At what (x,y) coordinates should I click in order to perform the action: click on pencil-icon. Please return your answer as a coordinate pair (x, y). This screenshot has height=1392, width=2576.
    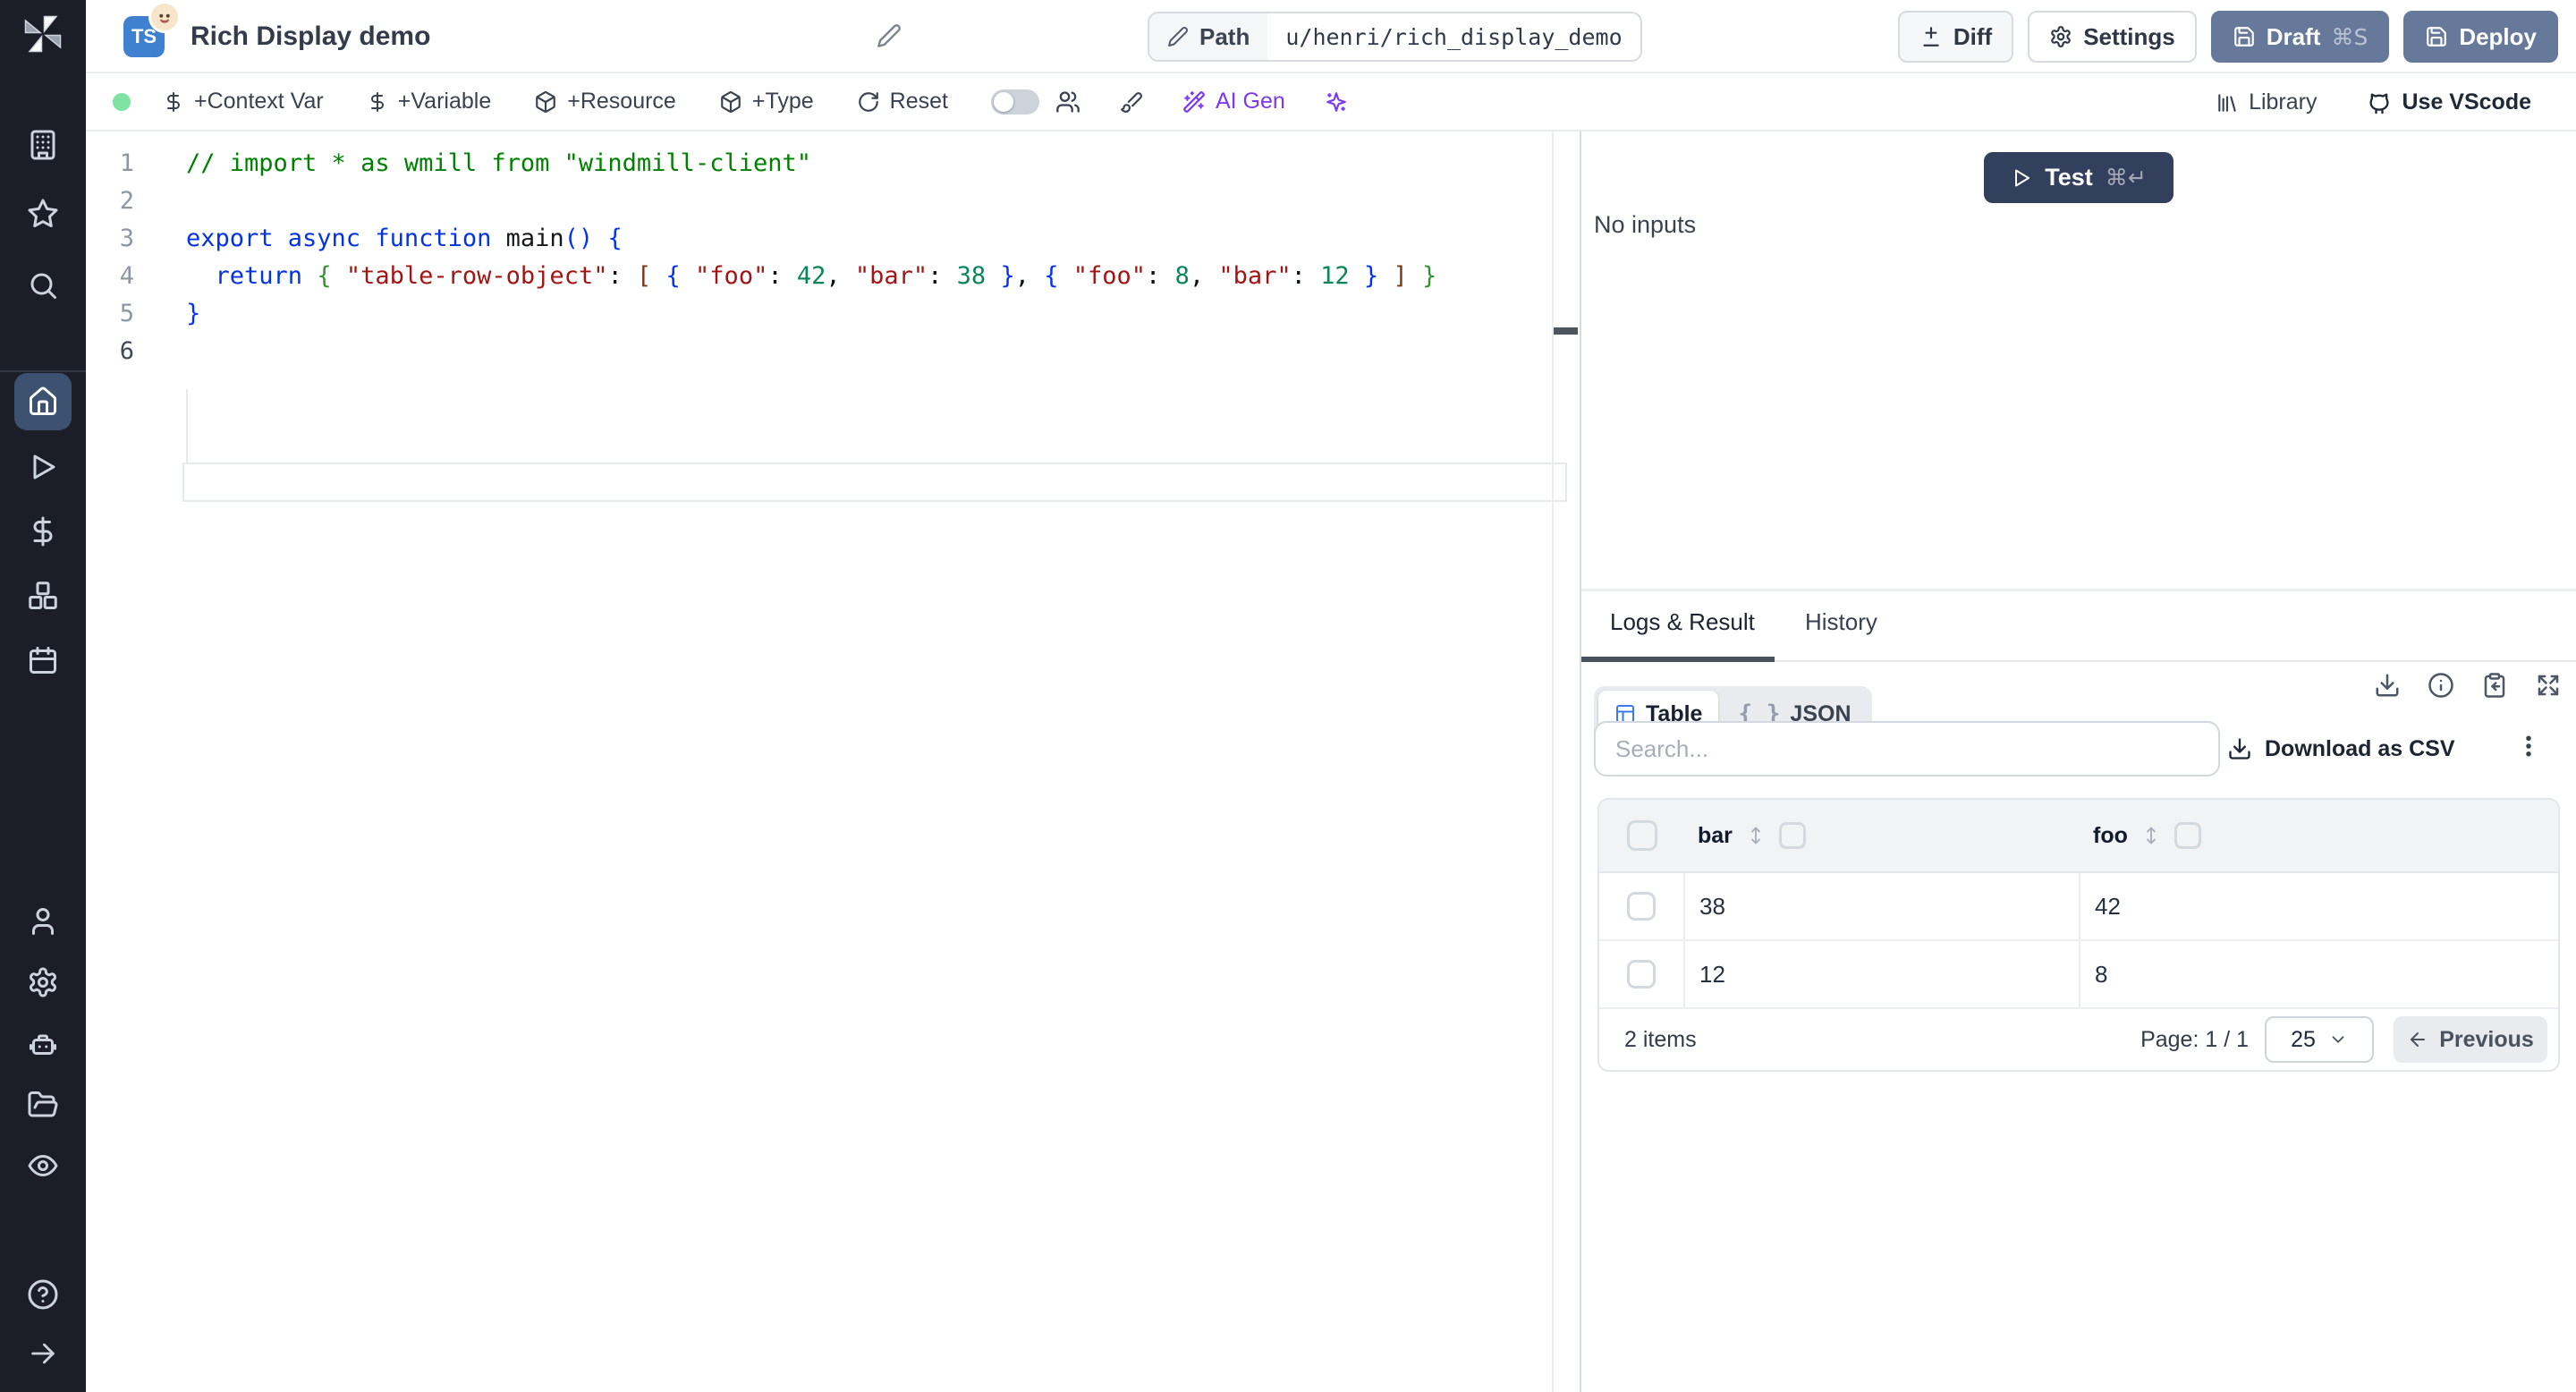
    Looking at the image, I should click on (1178, 37).